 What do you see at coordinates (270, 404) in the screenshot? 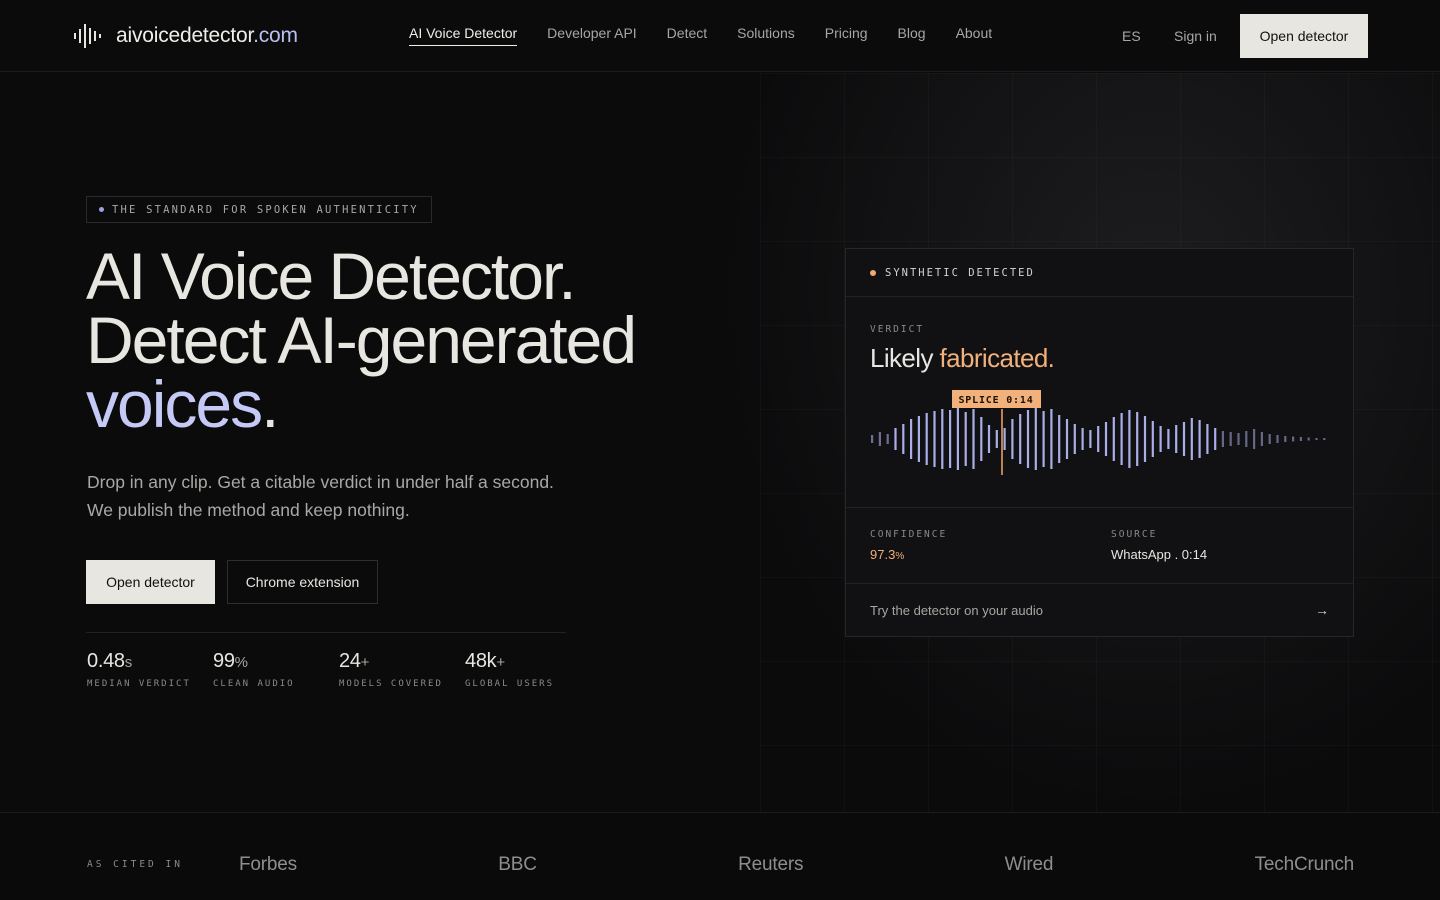
I see `hero-title-period: .` at bounding box center [270, 404].